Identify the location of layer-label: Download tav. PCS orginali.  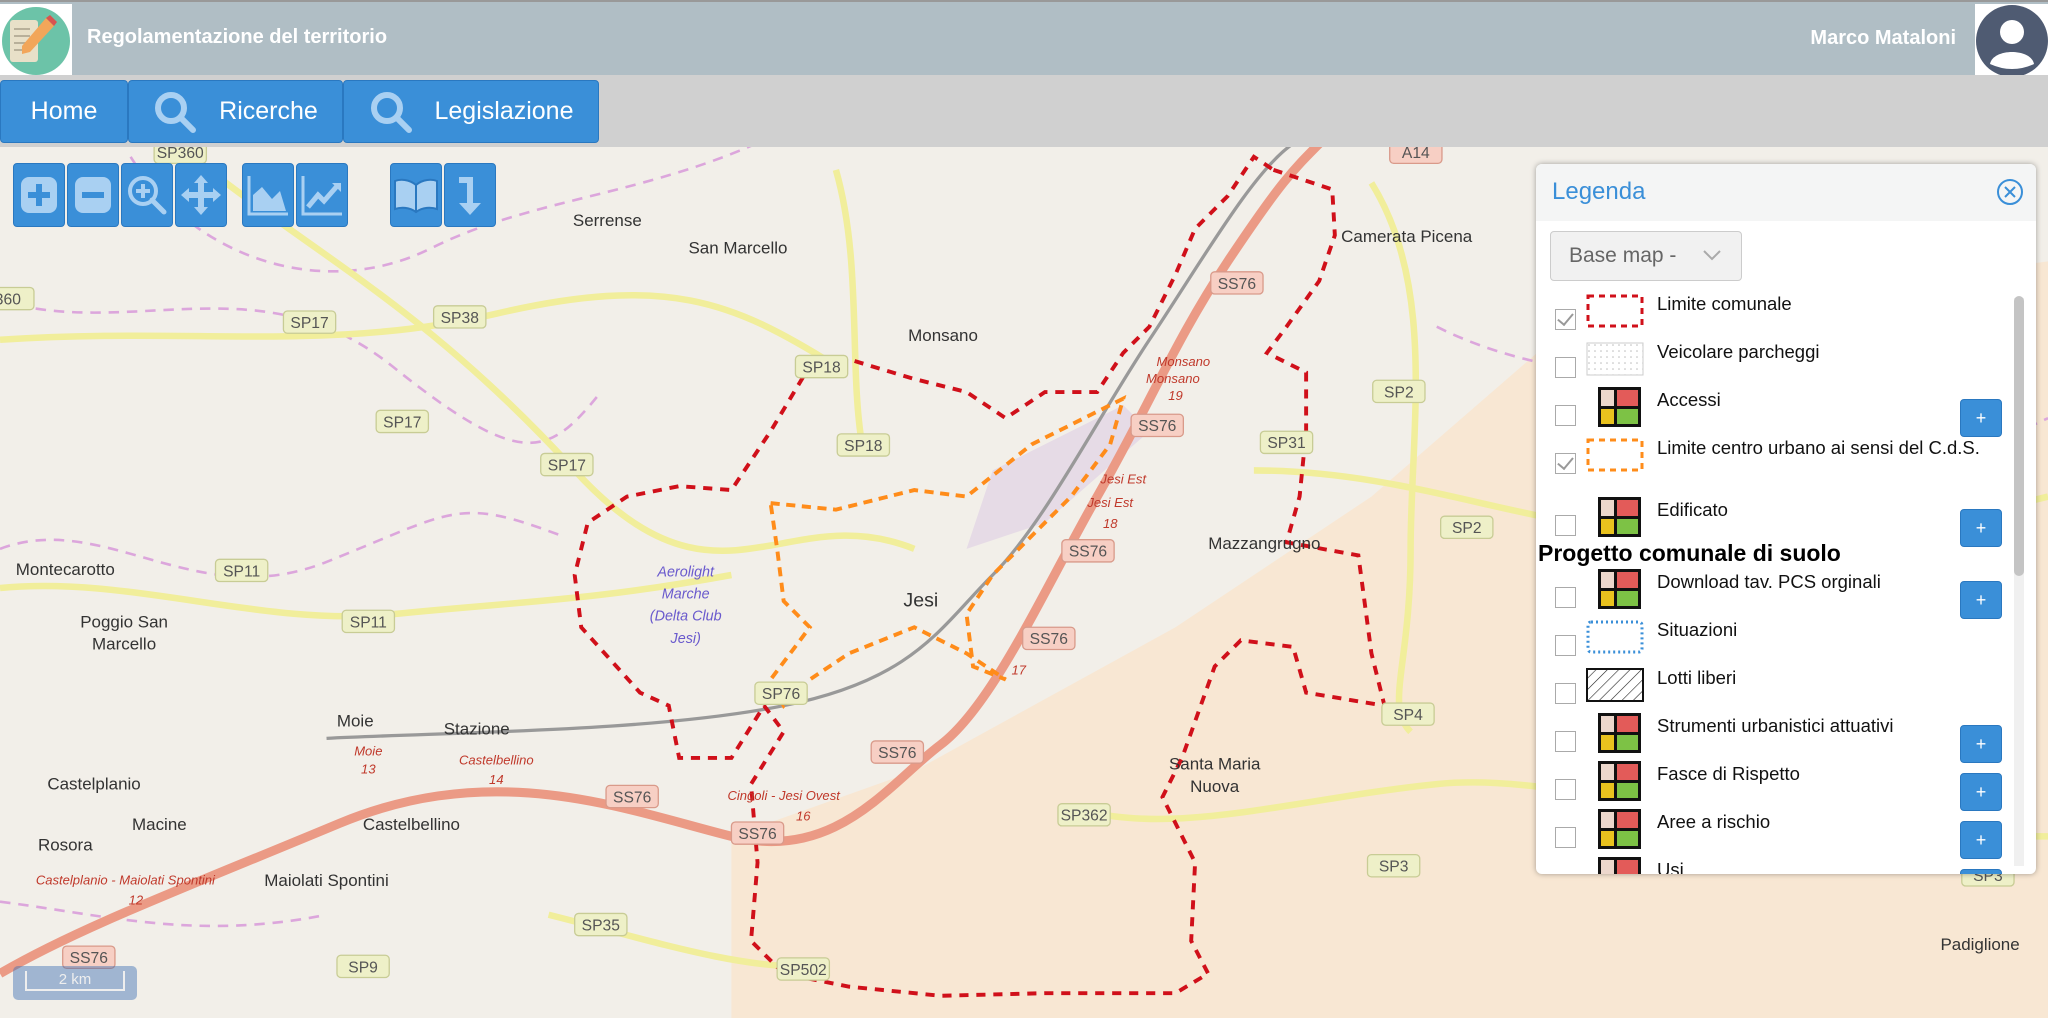
(1769, 581).